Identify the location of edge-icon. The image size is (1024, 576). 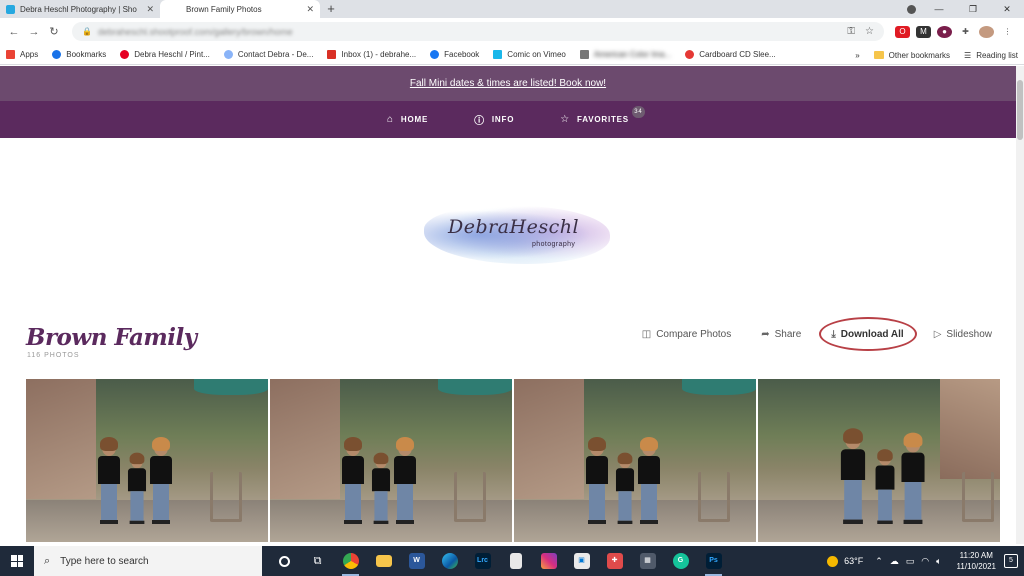
(449, 561).